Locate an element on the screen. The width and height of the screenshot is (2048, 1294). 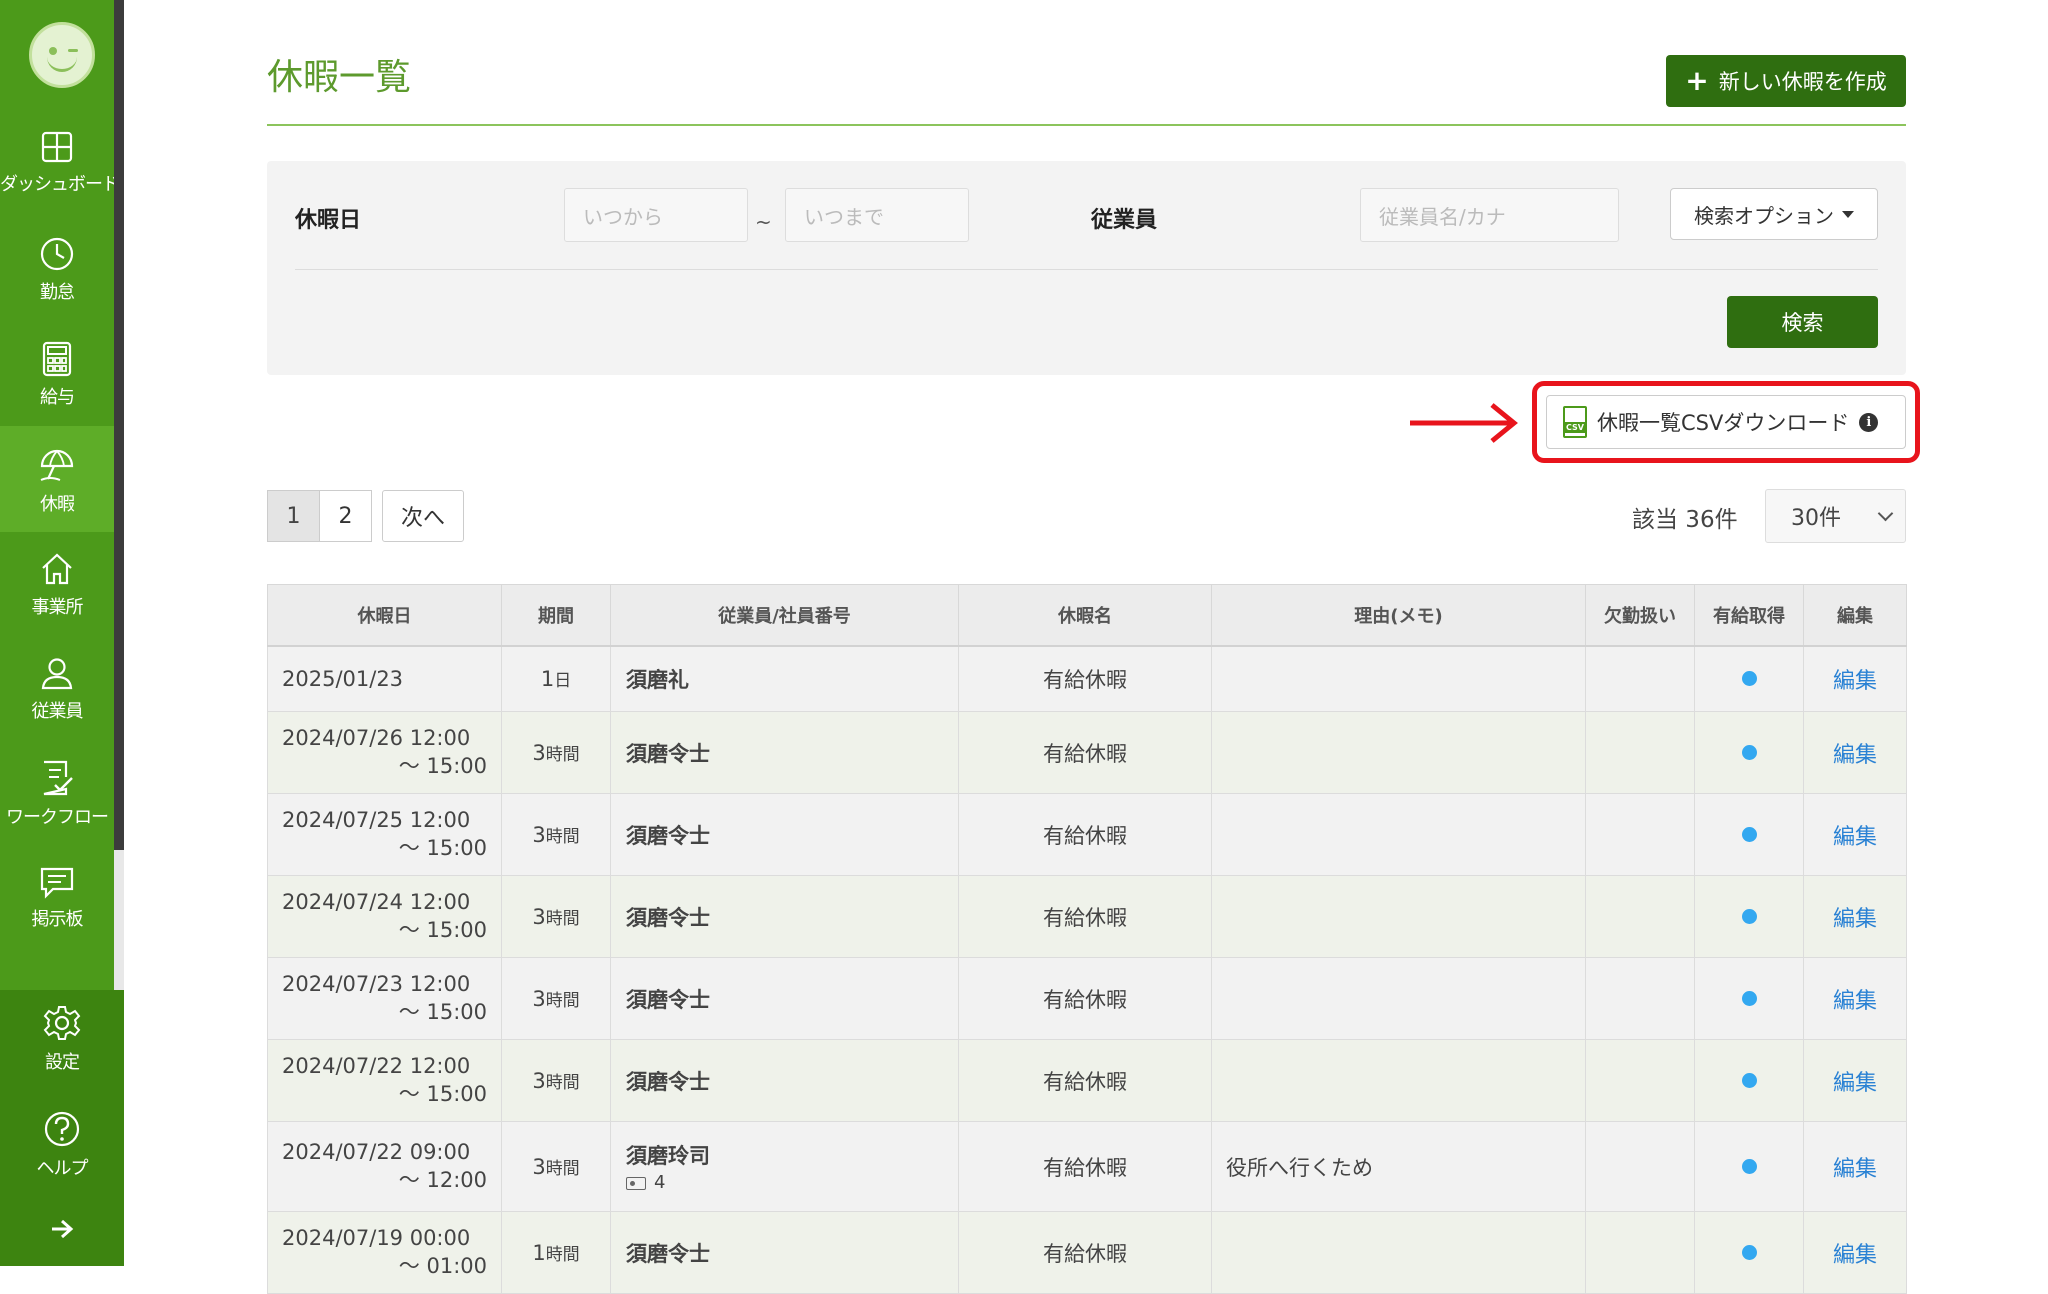
search-options-dropdown: 検索オプション is located at coordinates (1774, 214).